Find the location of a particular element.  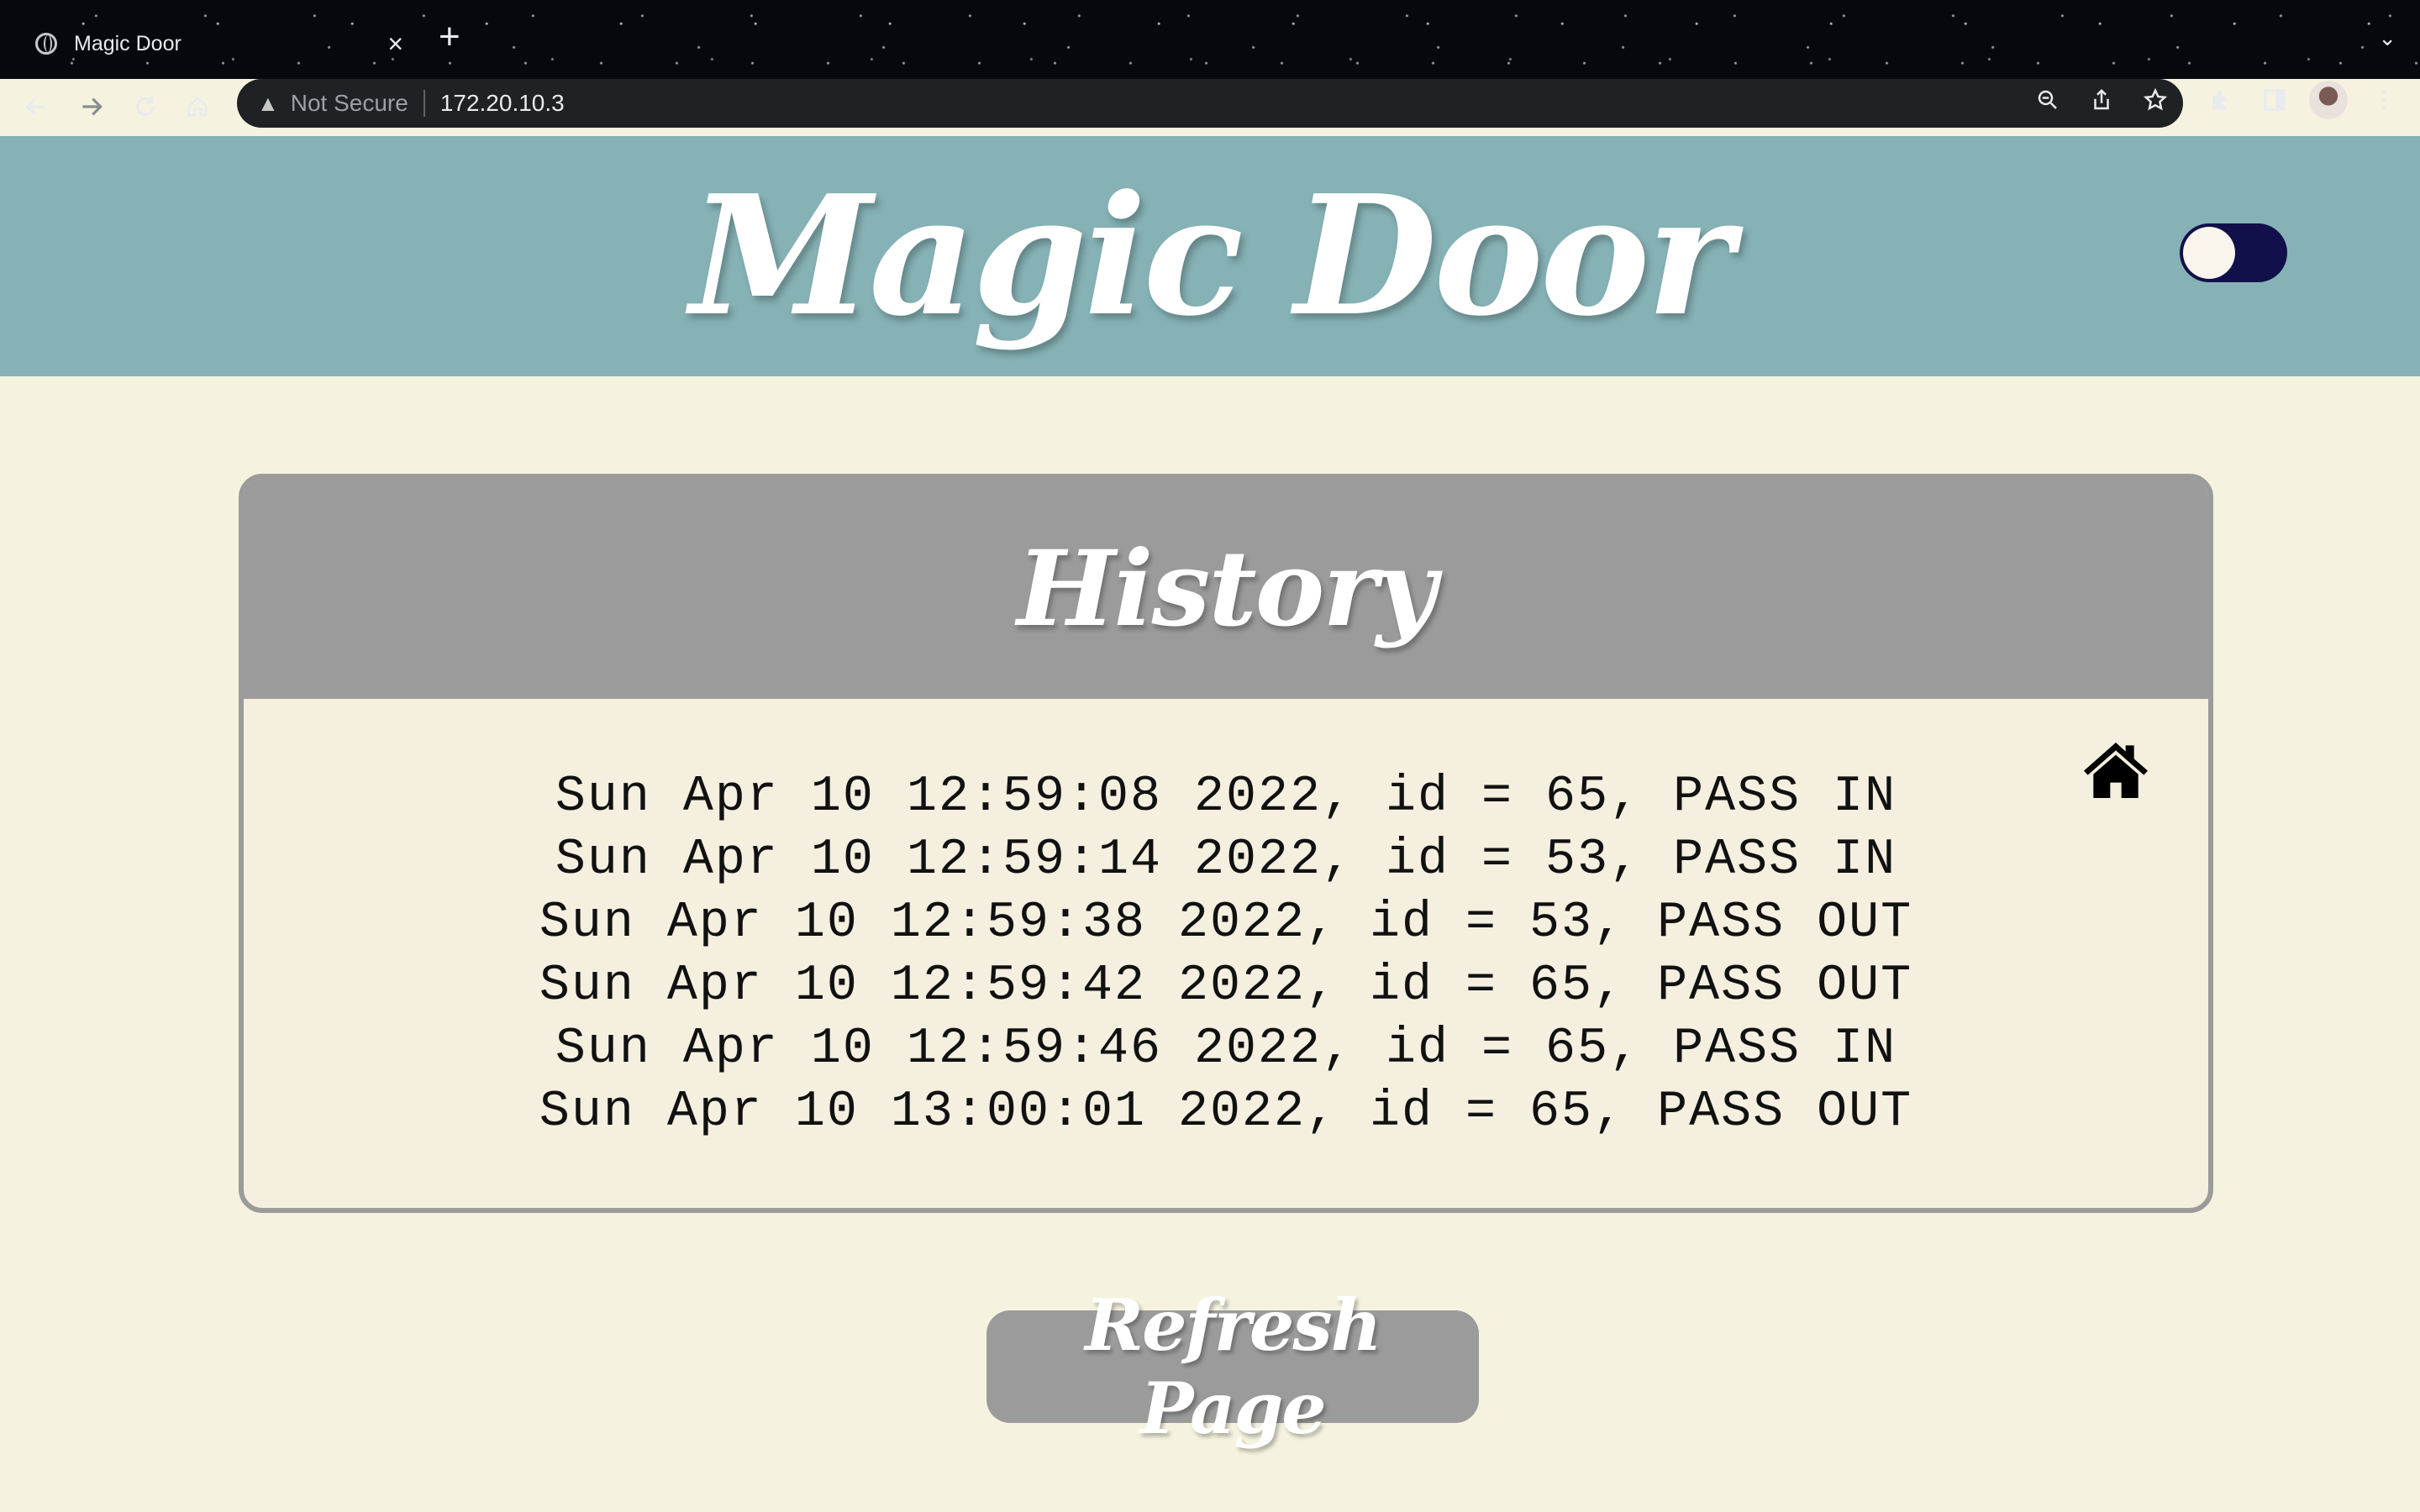

globe-icon is located at coordinates (46, 44).